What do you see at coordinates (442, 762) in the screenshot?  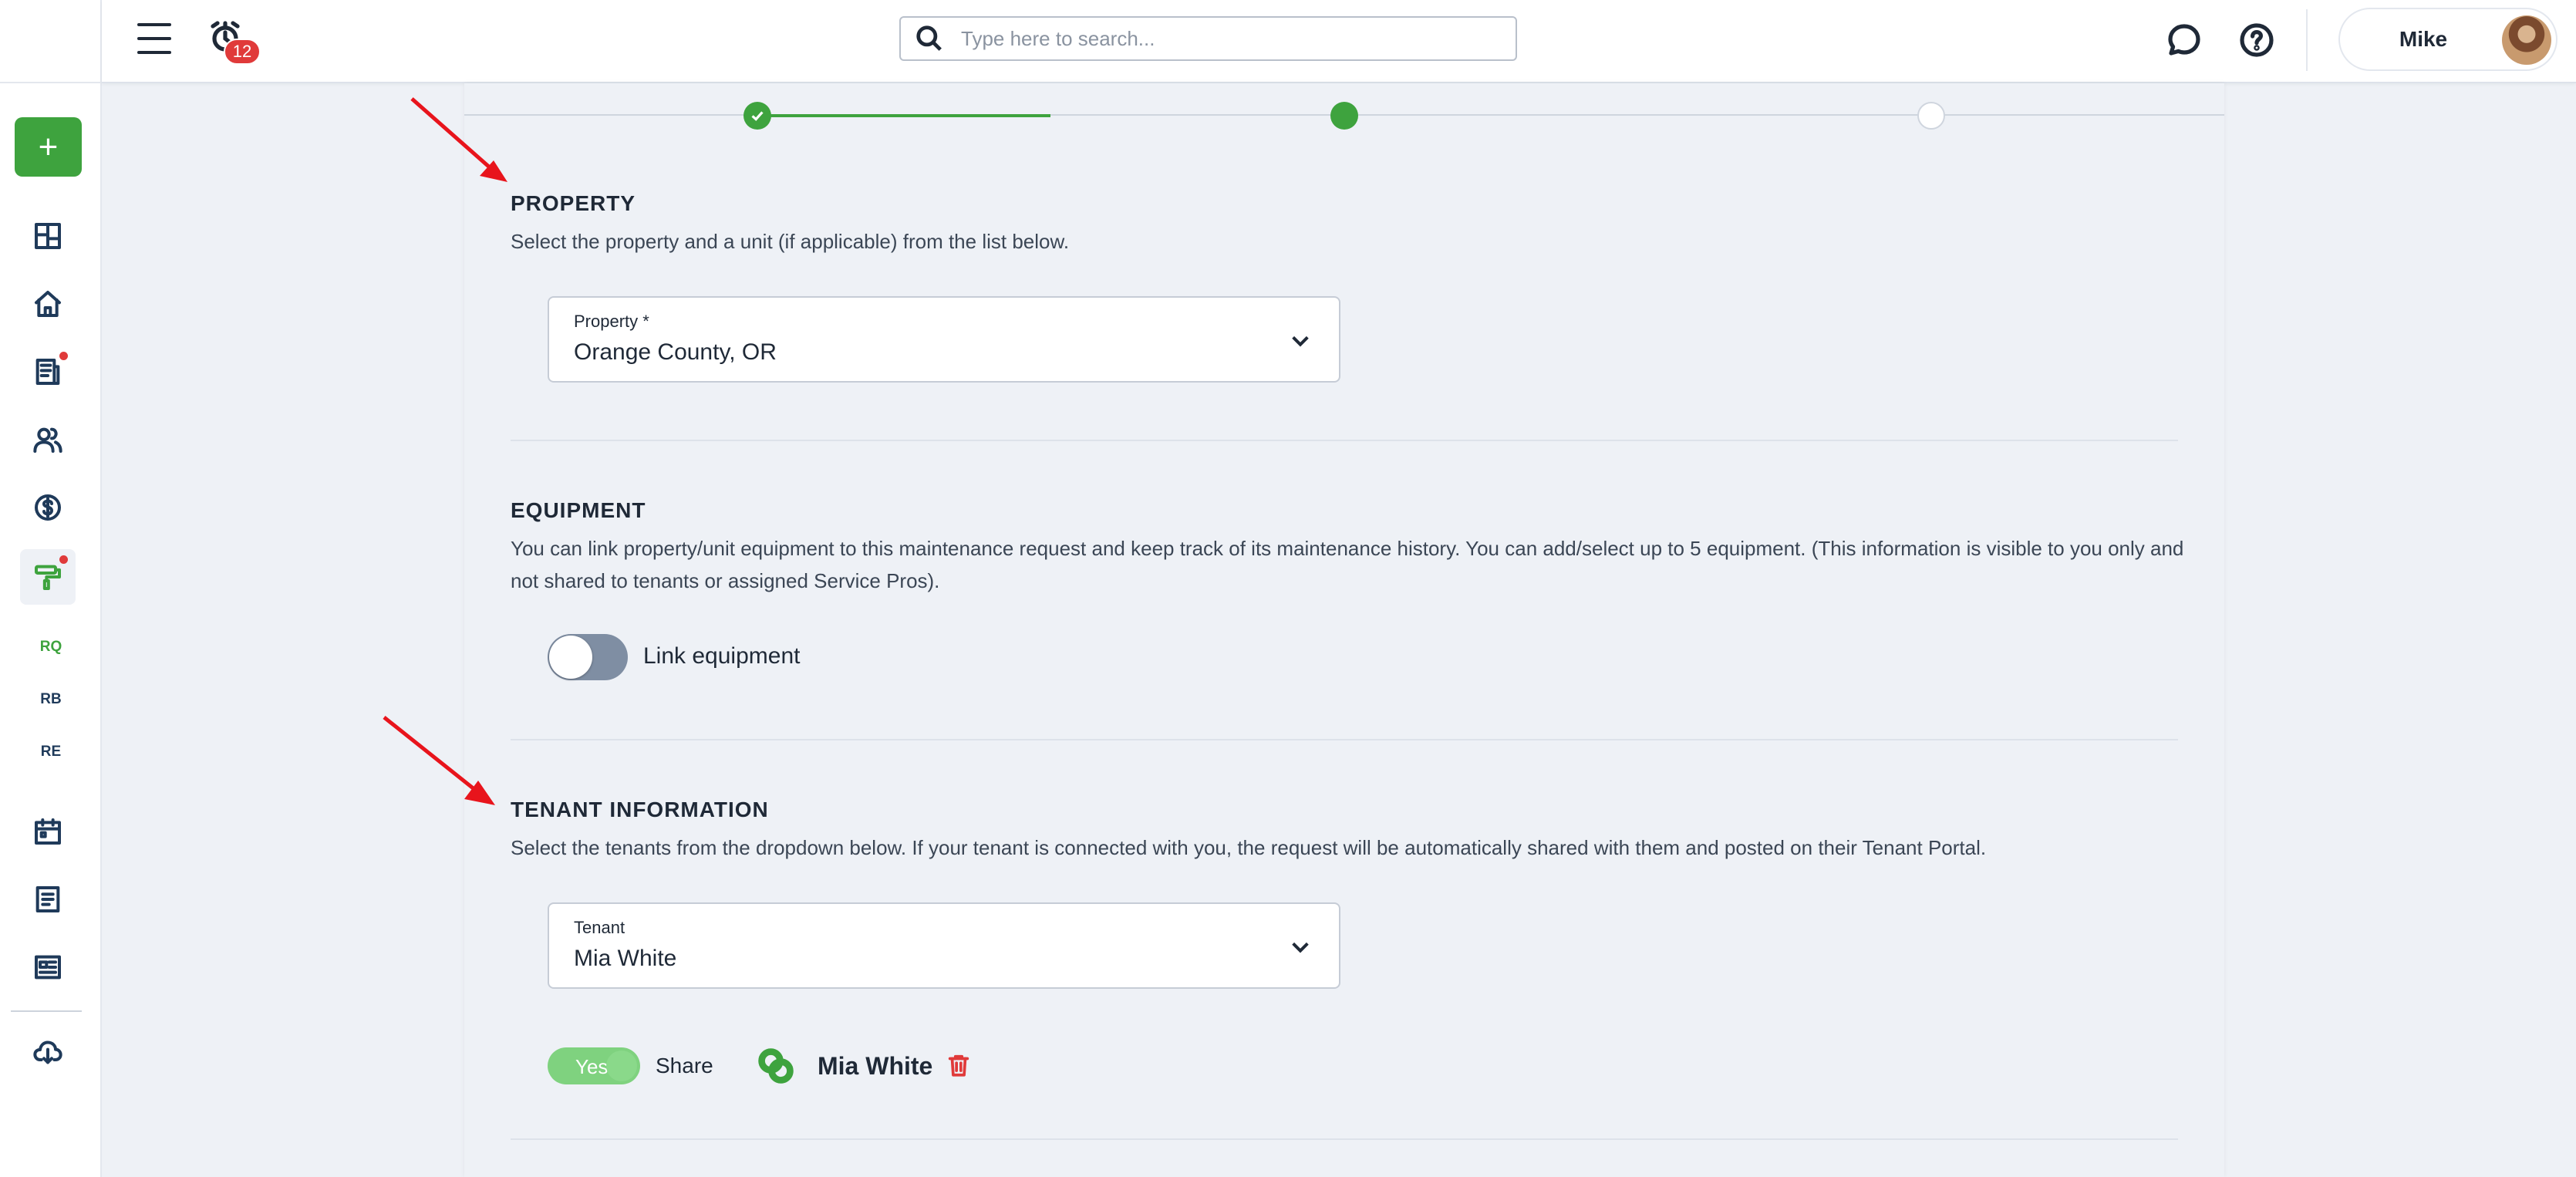 I see `annotation-arrow-tenant` at bounding box center [442, 762].